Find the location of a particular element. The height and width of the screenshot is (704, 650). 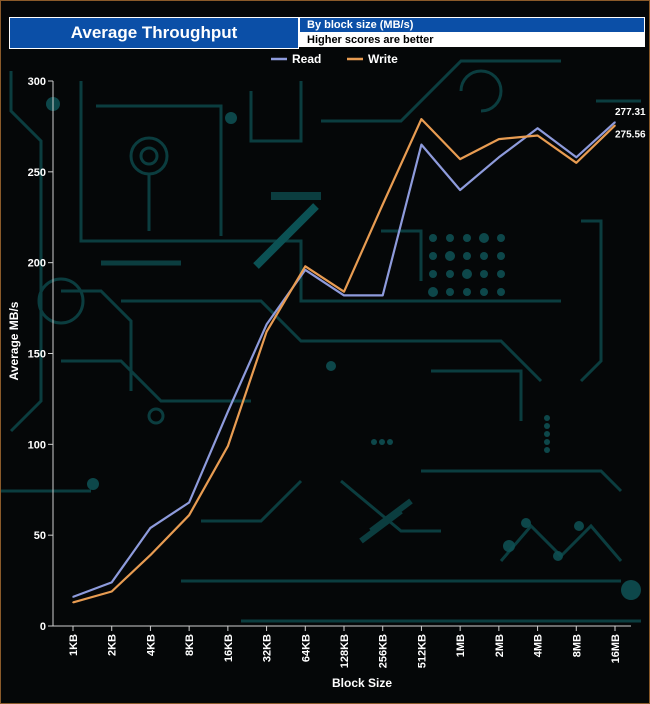

legend-label-write: Write is located at coordinates (383, 59).